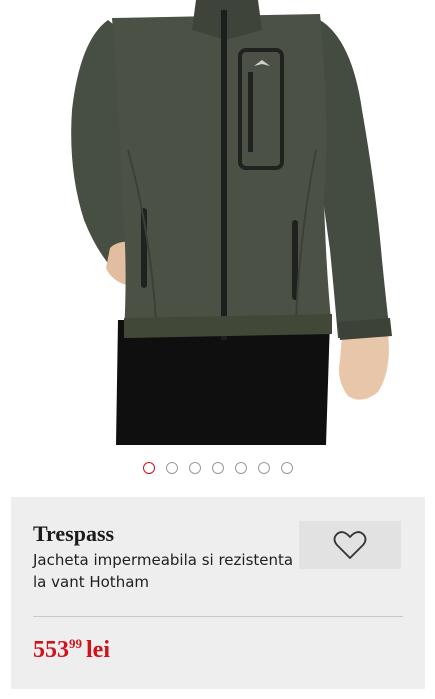  I want to click on heart-outline-icon, so click(350, 545).